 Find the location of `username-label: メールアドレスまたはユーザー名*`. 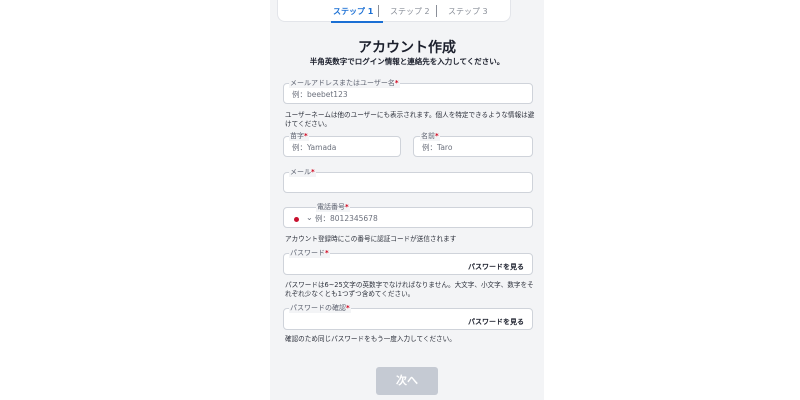

username-label: メールアドレスまたはユーザー名* is located at coordinates (344, 83).